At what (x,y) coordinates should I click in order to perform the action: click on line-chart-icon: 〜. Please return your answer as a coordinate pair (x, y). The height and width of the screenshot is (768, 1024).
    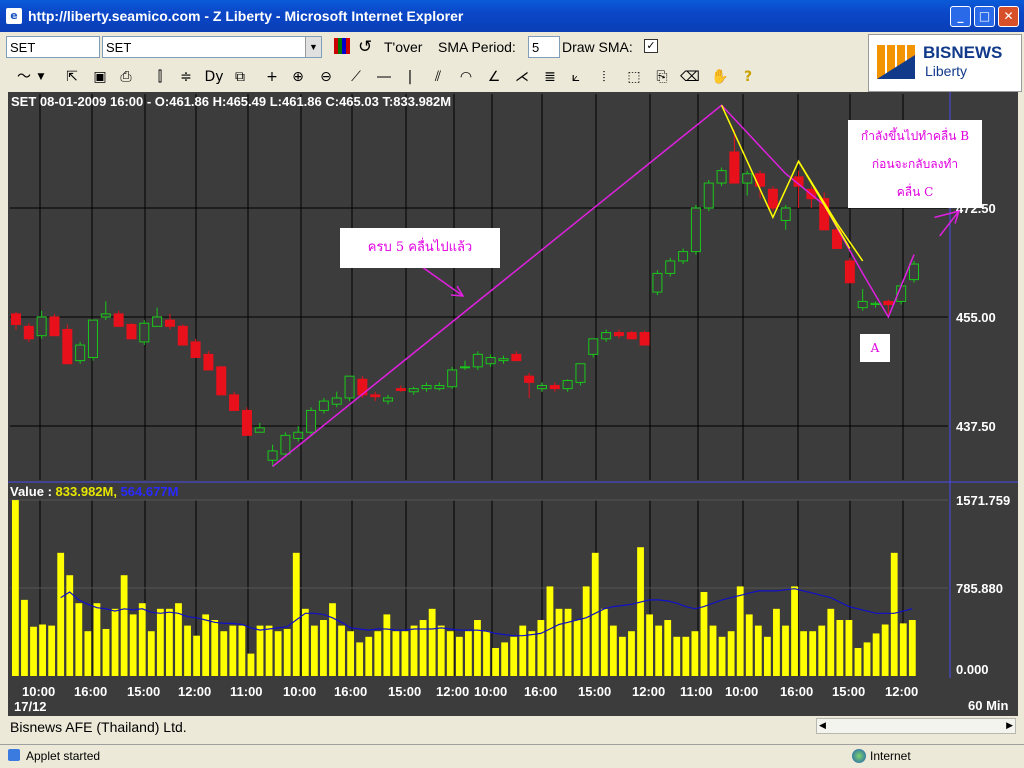
    Looking at the image, I should click on (24, 77).